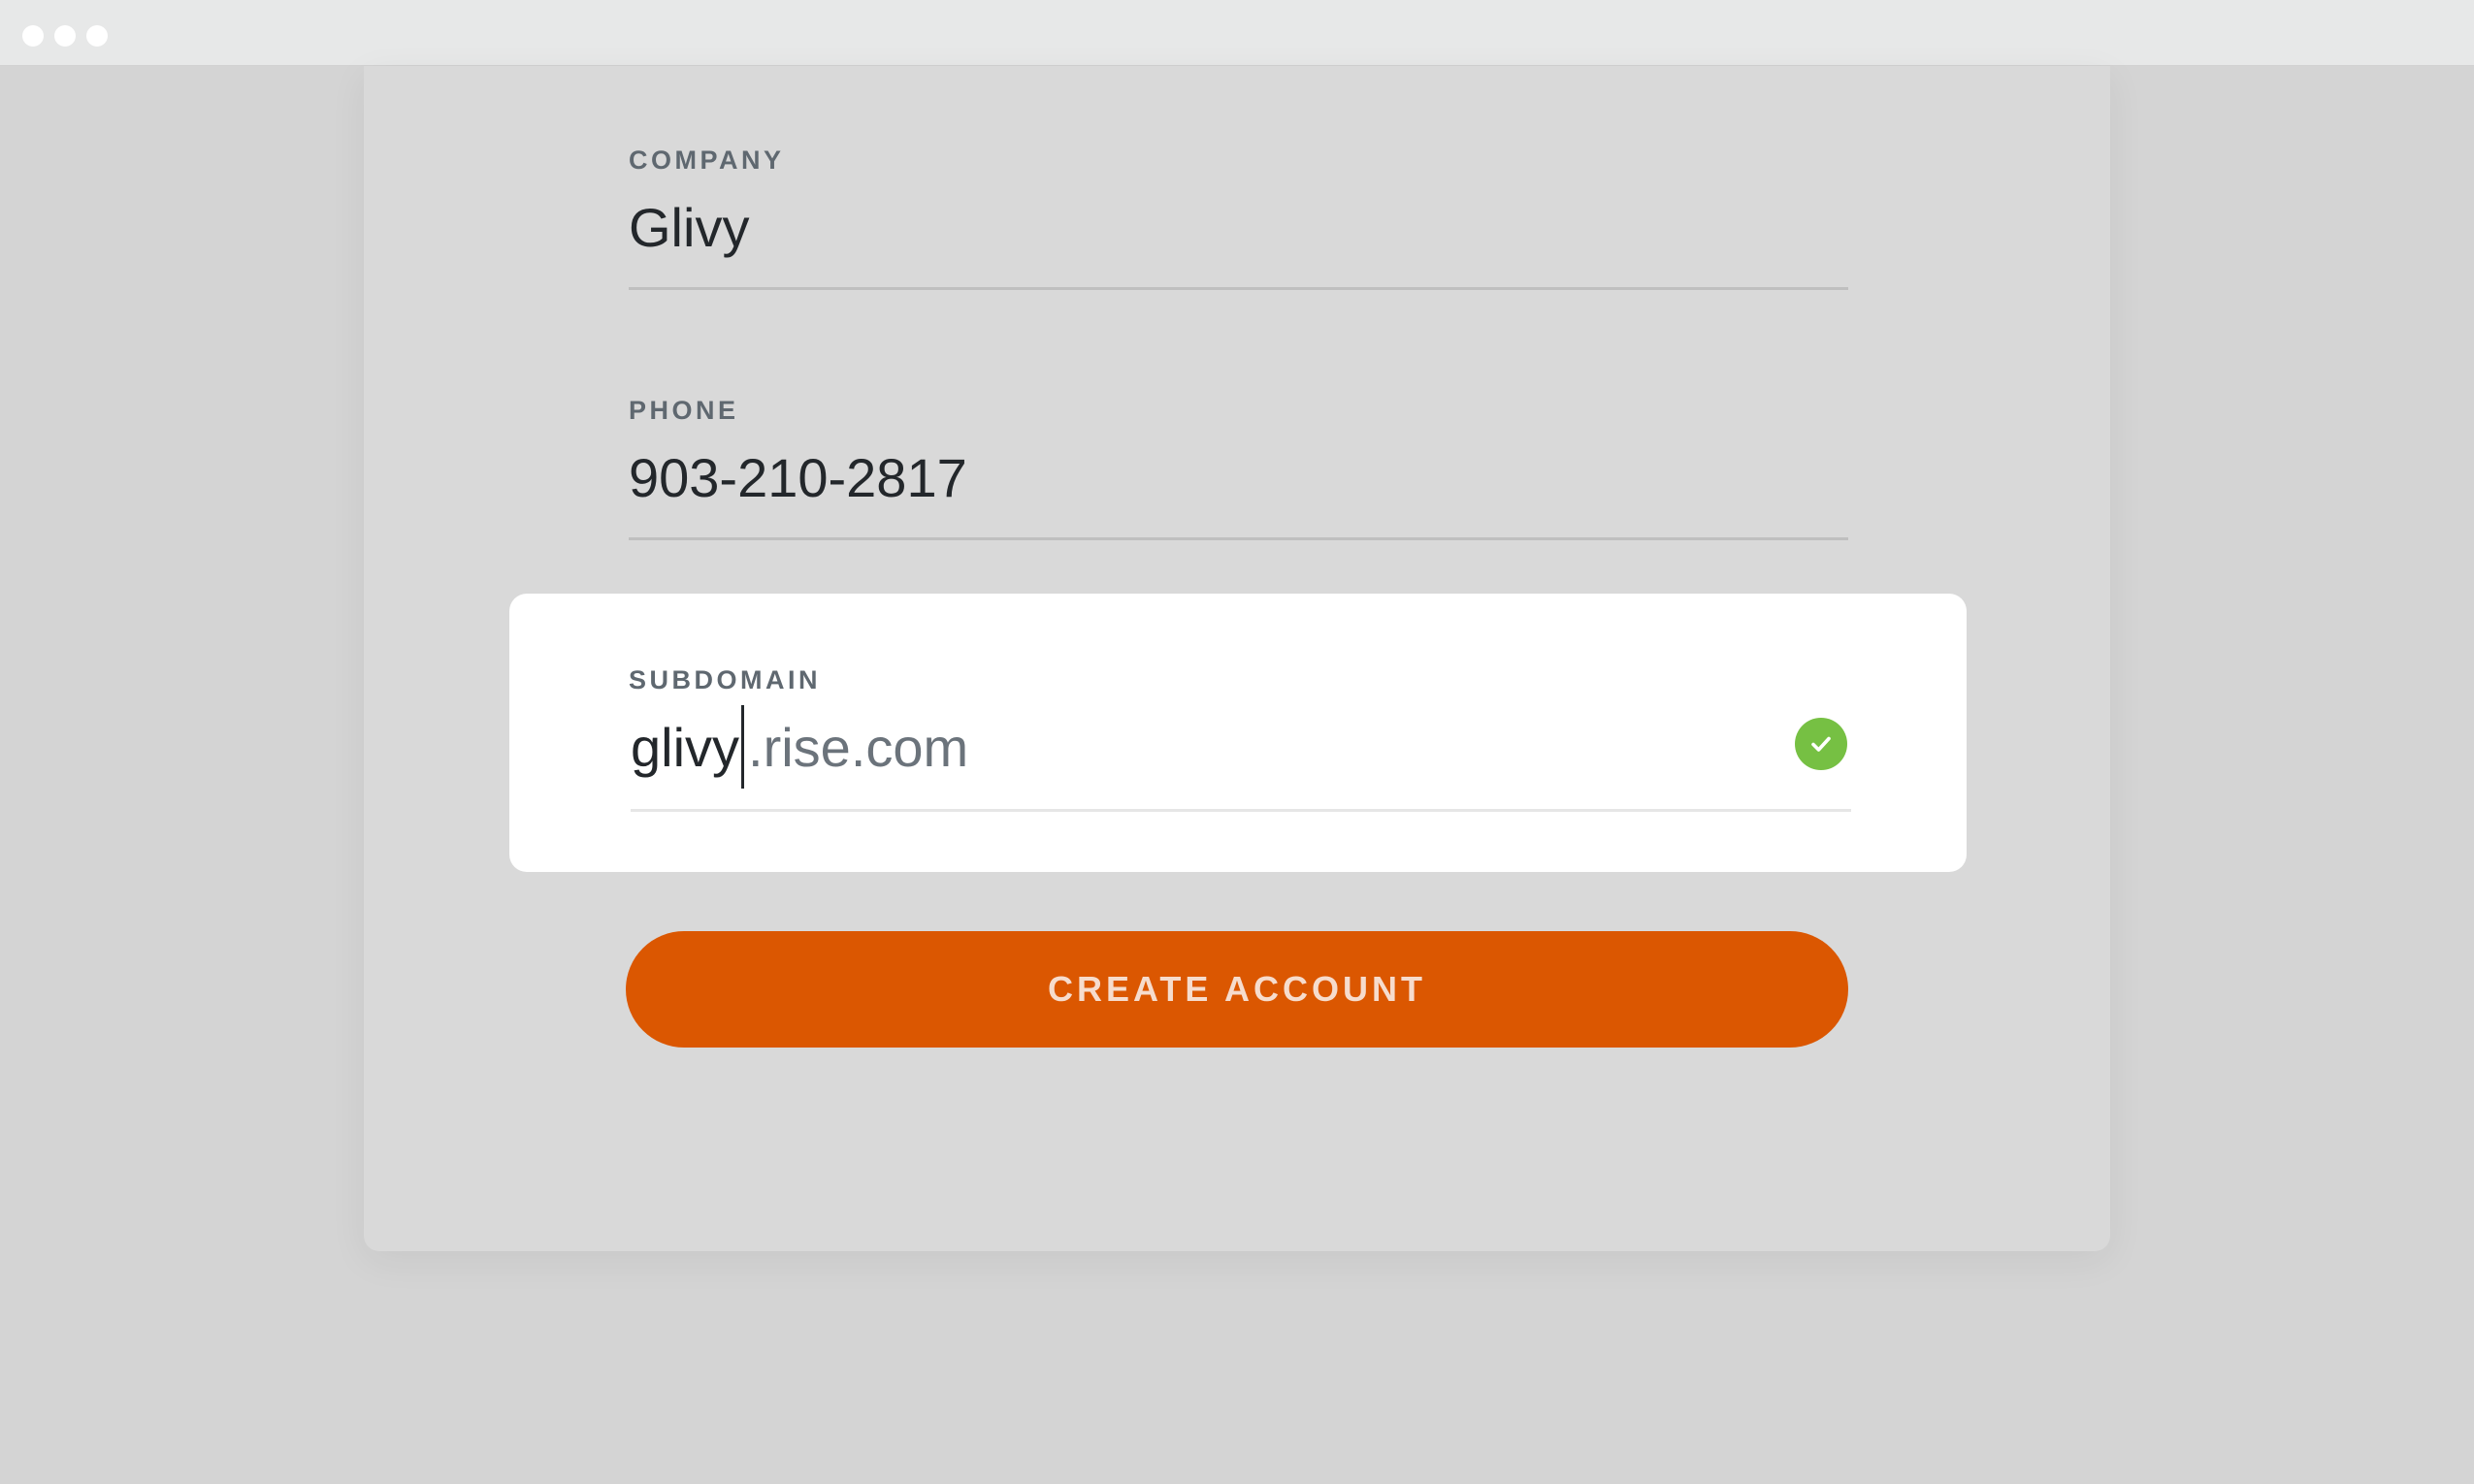 The image size is (2474, 1484). What do you see at coordinates (65, 36) in the screenshot?
I see `window-minimize-dot` at bounding box center [65, 36].